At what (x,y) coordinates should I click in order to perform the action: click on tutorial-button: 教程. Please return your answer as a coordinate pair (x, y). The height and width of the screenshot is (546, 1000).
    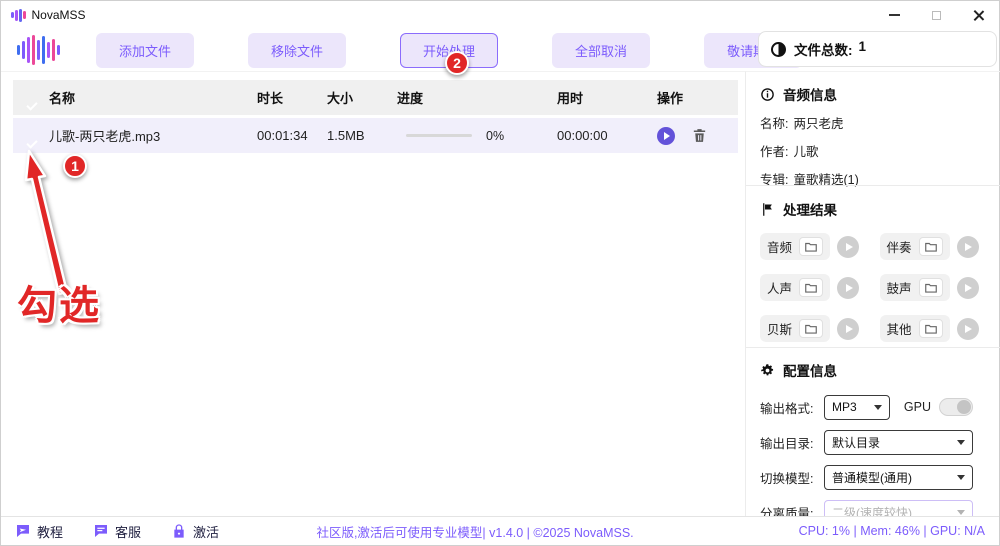
    Looking at the image, I should click on (39, 531).